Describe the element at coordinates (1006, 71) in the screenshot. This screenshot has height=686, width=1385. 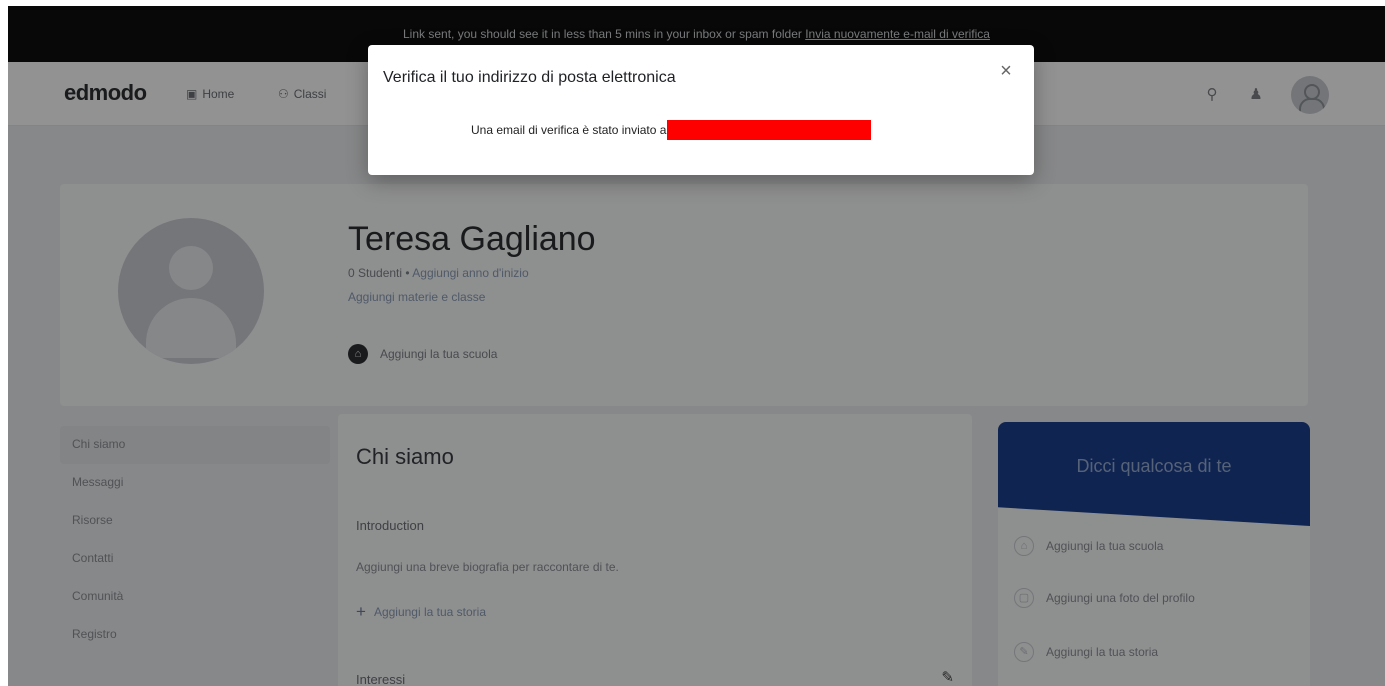
I see `close-icon: ×` at that location.